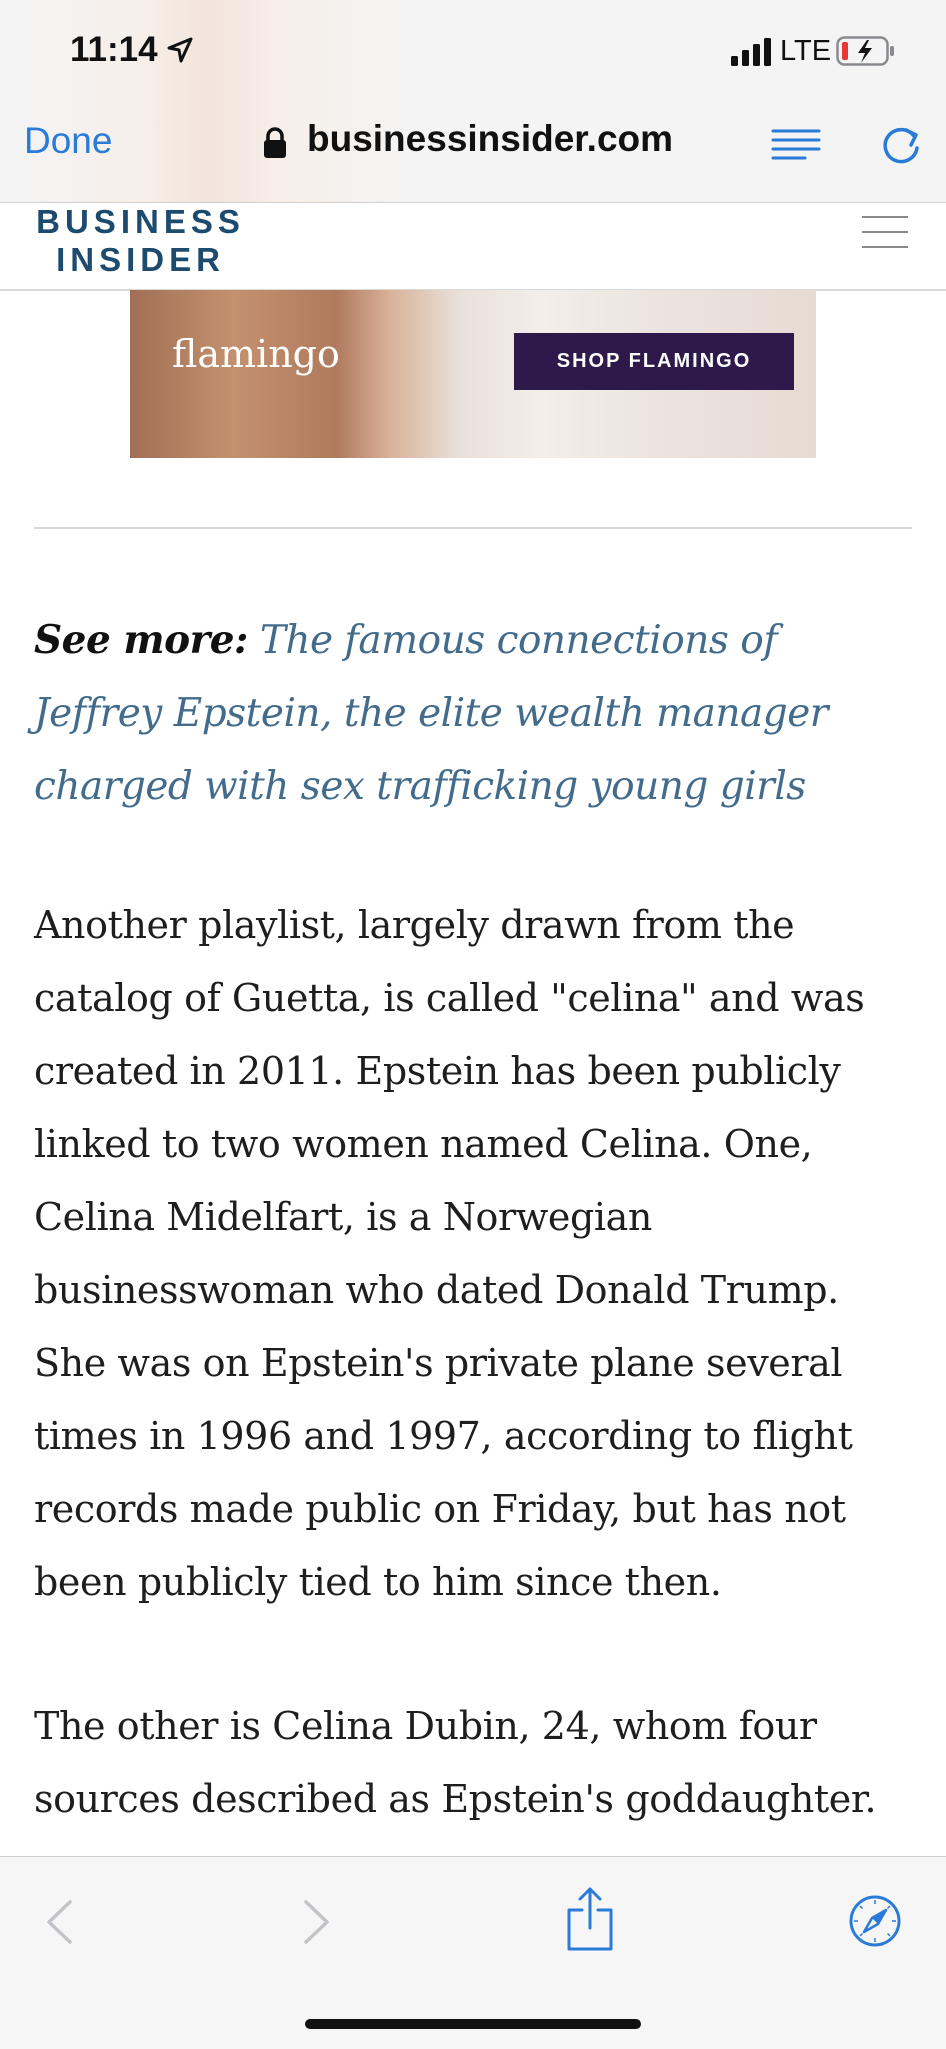  What do you see at coordinates (473, 247) in the screenshot?
I see `site-header: BUSINESS INSIDER` at bounding box center [473, 247].